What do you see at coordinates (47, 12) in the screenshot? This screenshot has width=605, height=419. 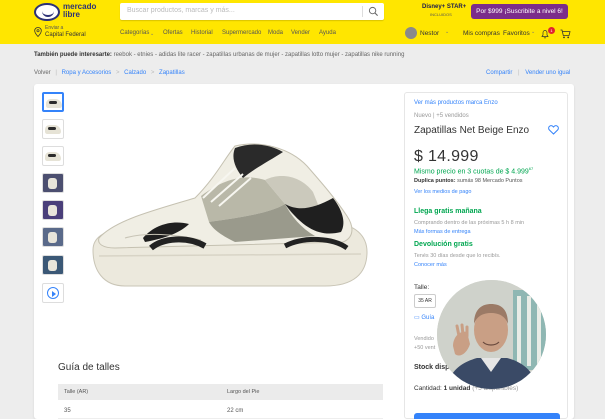 I see `handshake-icon` at bounding box center [47, 12].